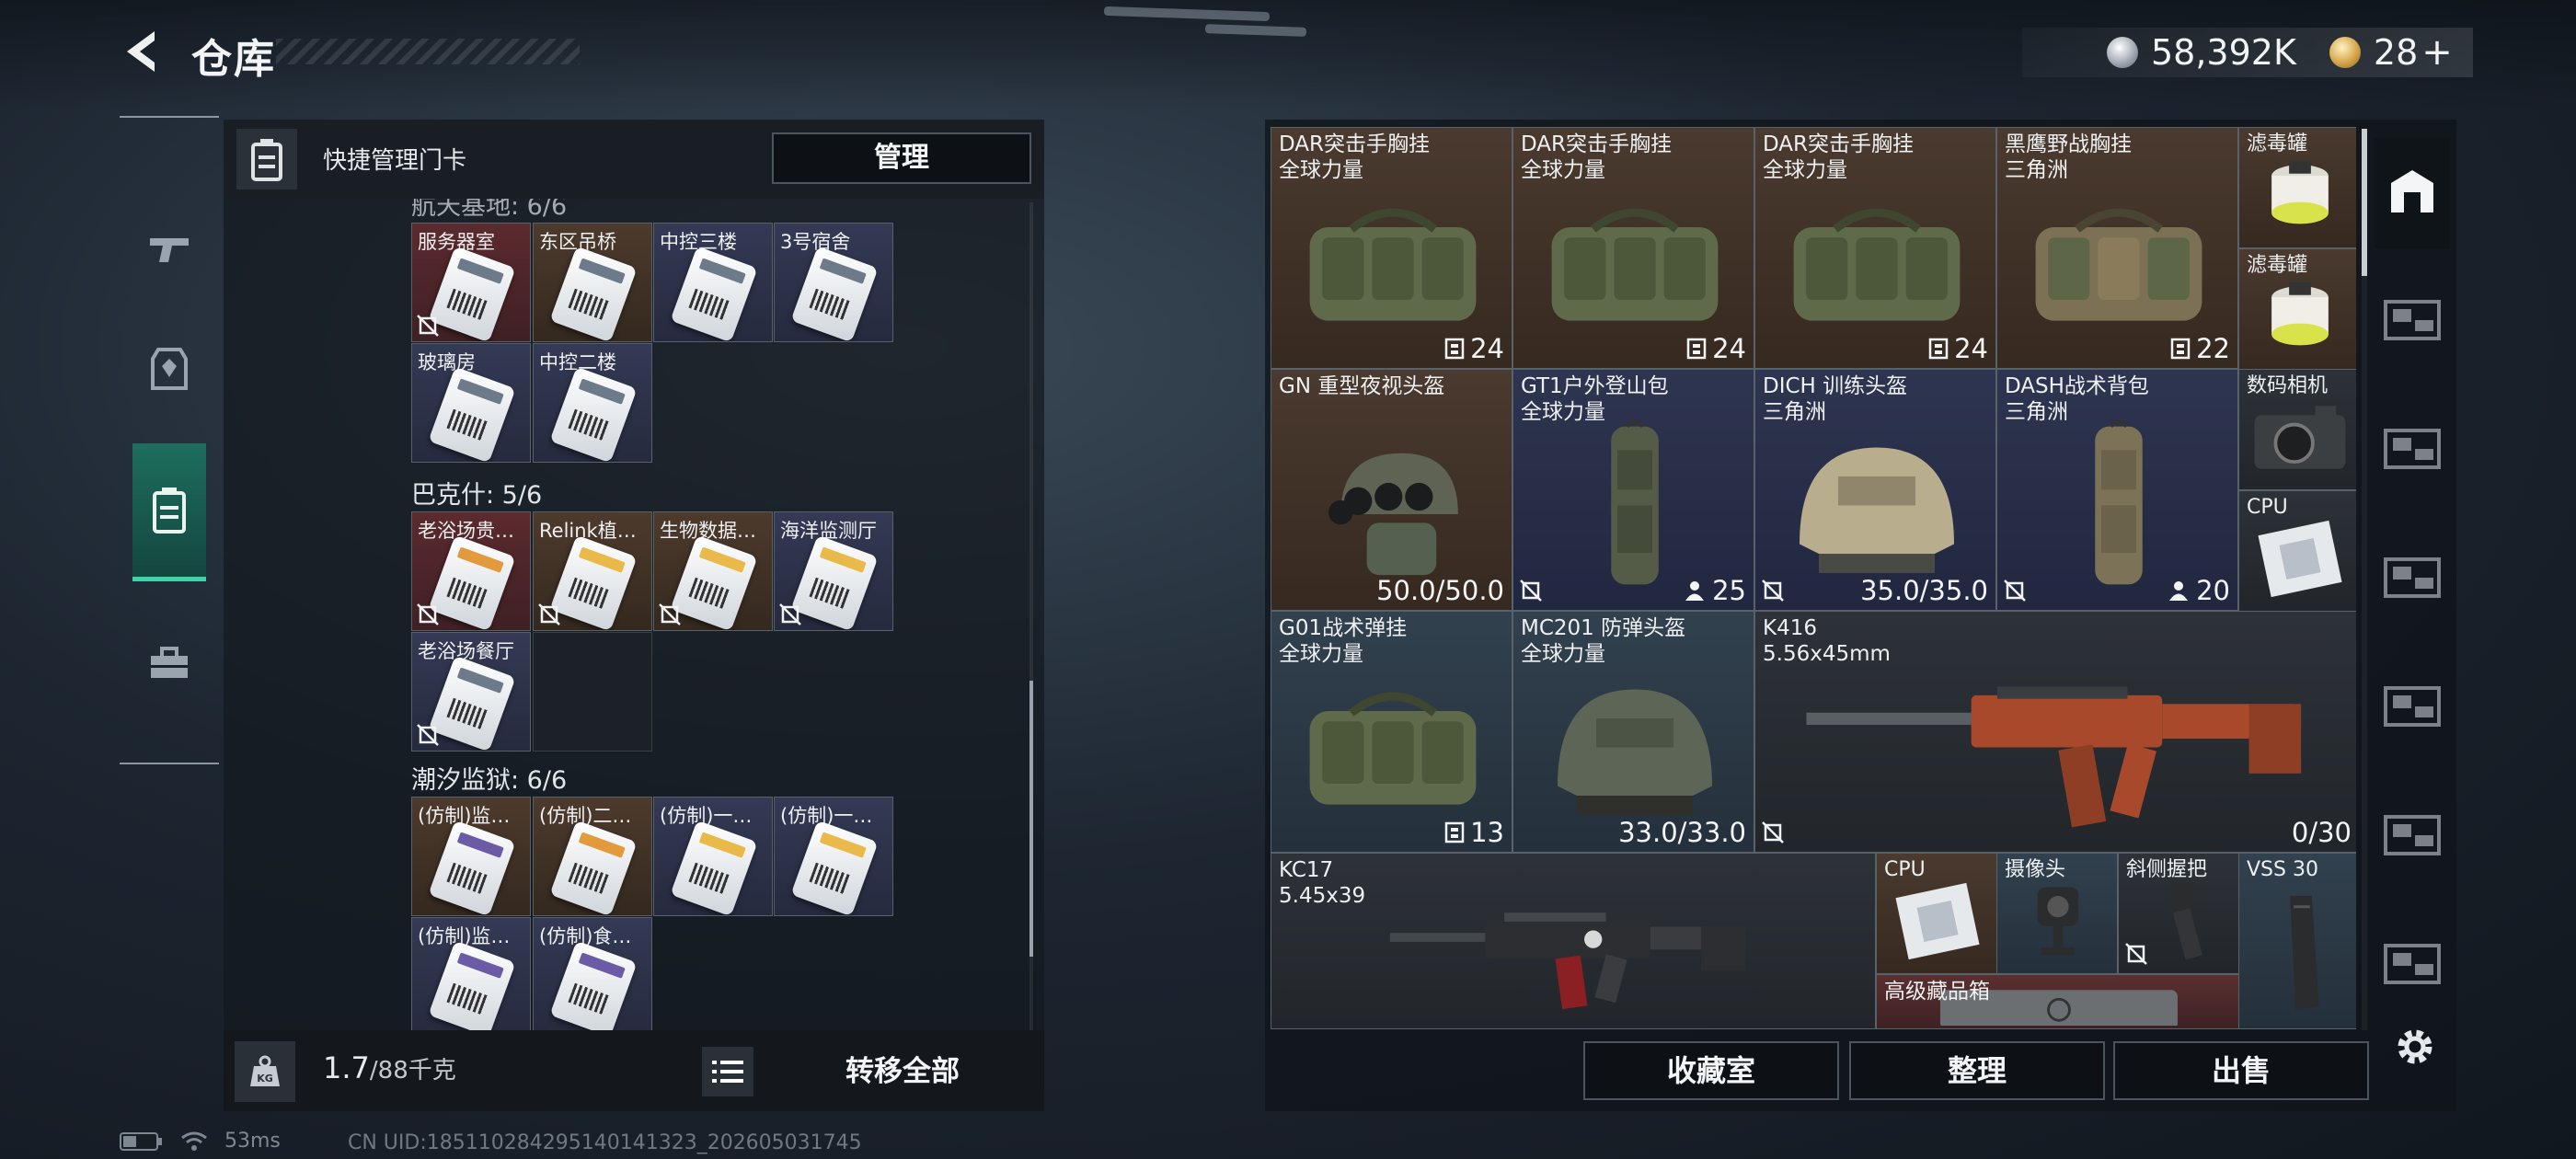 Image resolution: width=2576 pixels, height=1159 pixels. Describe the element at coordinates (1827, 641) in the screenshot. I see `stash-item-name: K416 5.56x45mm` at that location.